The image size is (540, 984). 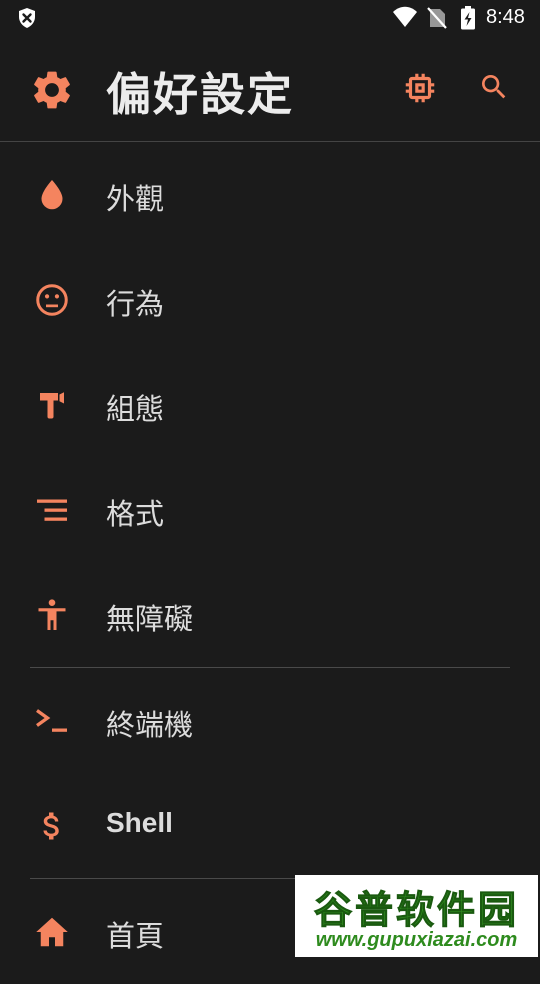 What do you see at coordinates (150, 619) in the screenshot?
I see `menu-item-label: 無障礙` at bounding box center [150, 619].